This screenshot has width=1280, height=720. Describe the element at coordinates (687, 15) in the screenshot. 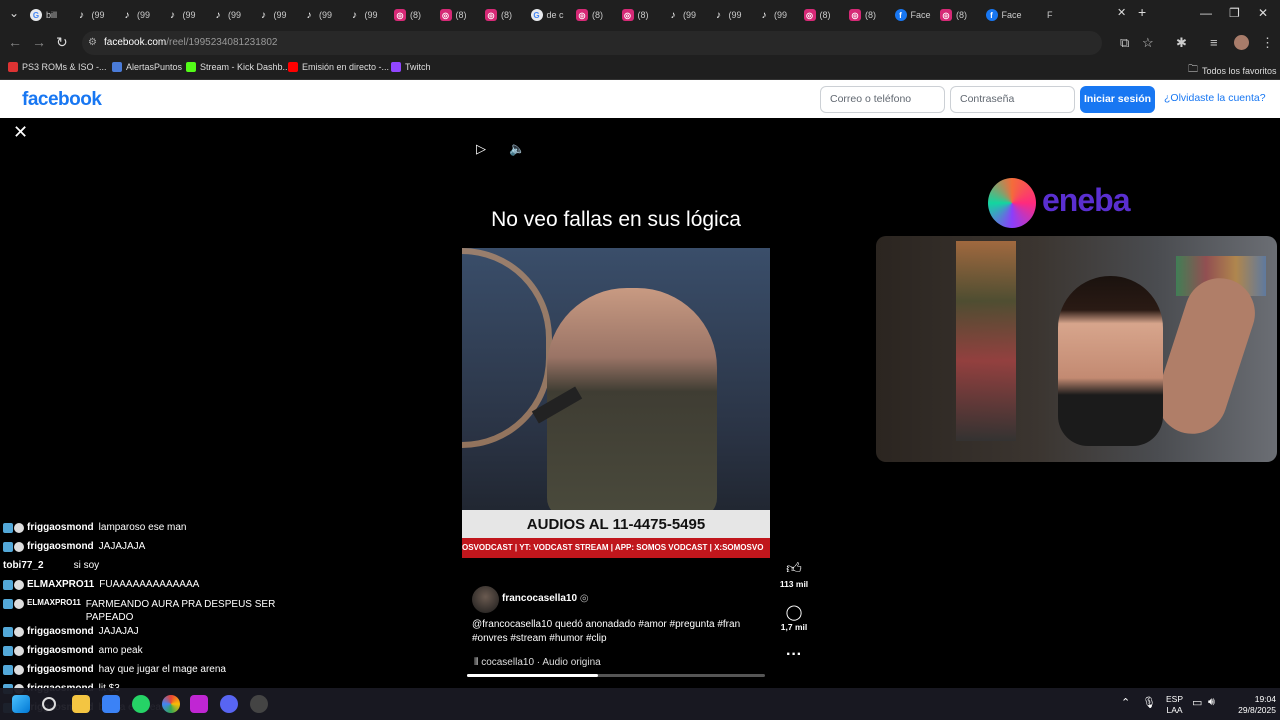

I see `tab-14: ♪ (99` at that location.